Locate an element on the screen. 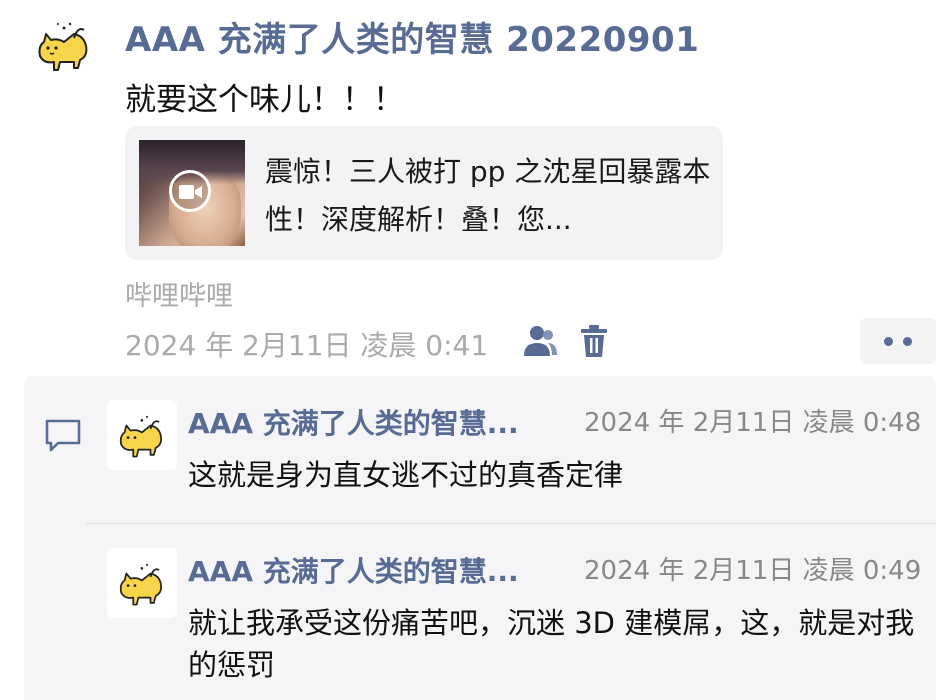 Image resolution: width=947 pixels, height=700 pixels. friends-icon is located at coordinates (540, 341).